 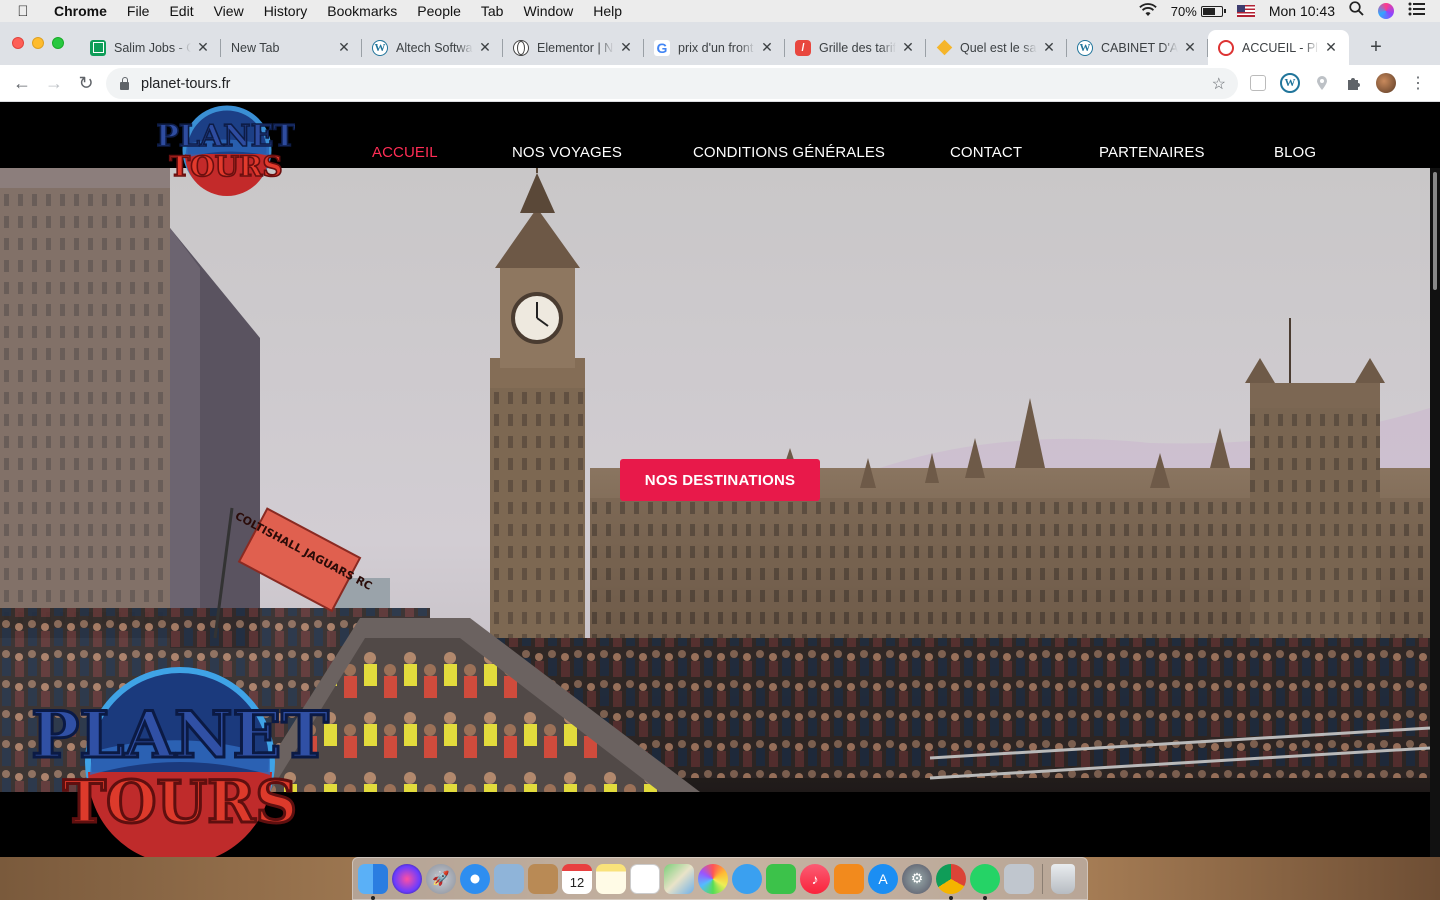 I want to click on menu-bookmarks: Bookmarks, so click(x=362, y=11).